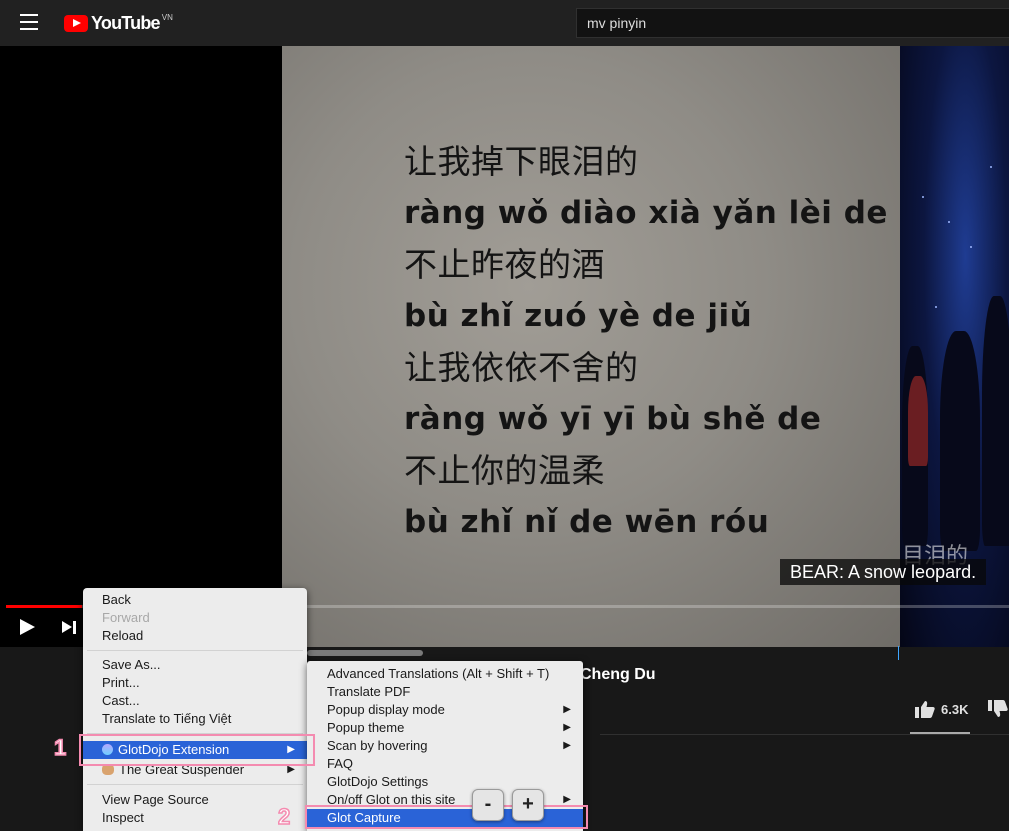  Describe the element at coordinates (445, 782) in the screenshot. I see `menu-item-glotdojo-settings: GlotDojo Settings` at that location.